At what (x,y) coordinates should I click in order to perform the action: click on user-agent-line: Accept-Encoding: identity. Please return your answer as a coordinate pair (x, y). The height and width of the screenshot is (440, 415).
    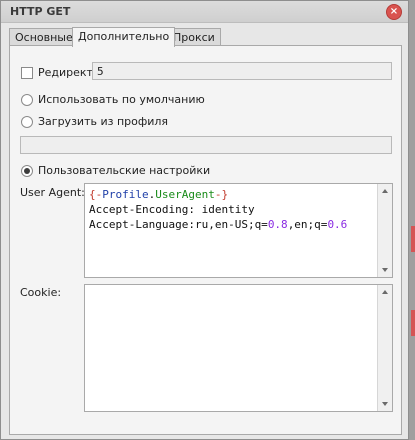
    Looking at the image, I should click on (230, 209).